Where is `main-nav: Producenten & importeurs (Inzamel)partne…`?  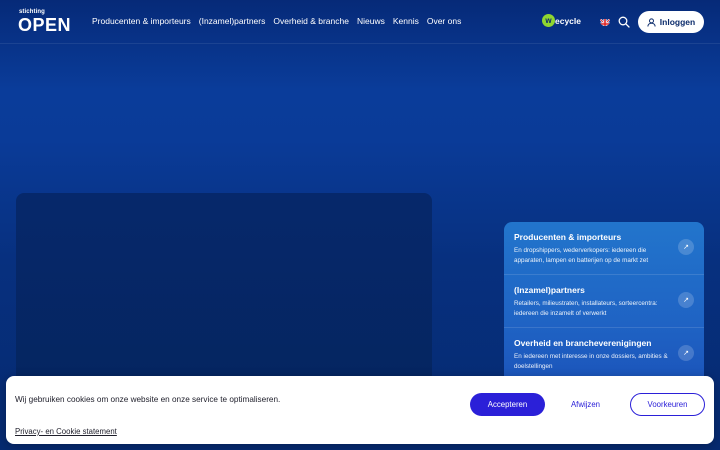
main-nav: Producenten & importeurs (Inzamel)partne… is located at coordinates (276, 21).